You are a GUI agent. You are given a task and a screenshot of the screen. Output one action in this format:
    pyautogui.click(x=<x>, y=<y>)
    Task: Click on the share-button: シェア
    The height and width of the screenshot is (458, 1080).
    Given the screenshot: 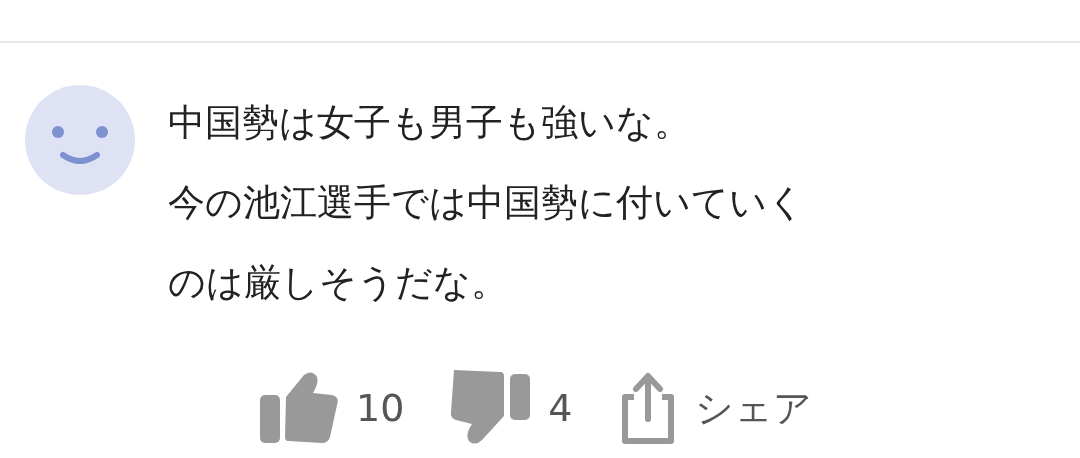 What is the action you would take?
    pyautogui.click(x=715, y=408)
    